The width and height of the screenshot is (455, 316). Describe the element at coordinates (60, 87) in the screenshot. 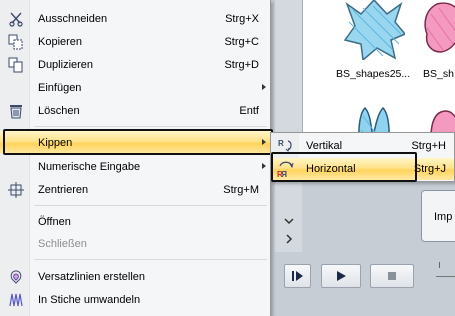

I see `menu-item-label: Einfügen` at that location.